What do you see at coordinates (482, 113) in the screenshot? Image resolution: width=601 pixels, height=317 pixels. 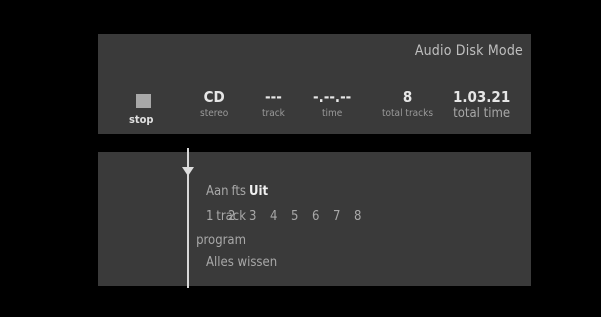 I see `total-time-label: total time` at bounding box center [482, 113].